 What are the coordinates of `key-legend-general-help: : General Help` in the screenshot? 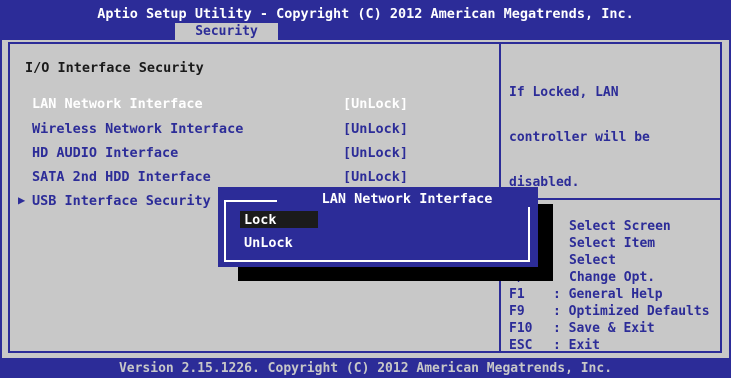 It's located at (608, 294).